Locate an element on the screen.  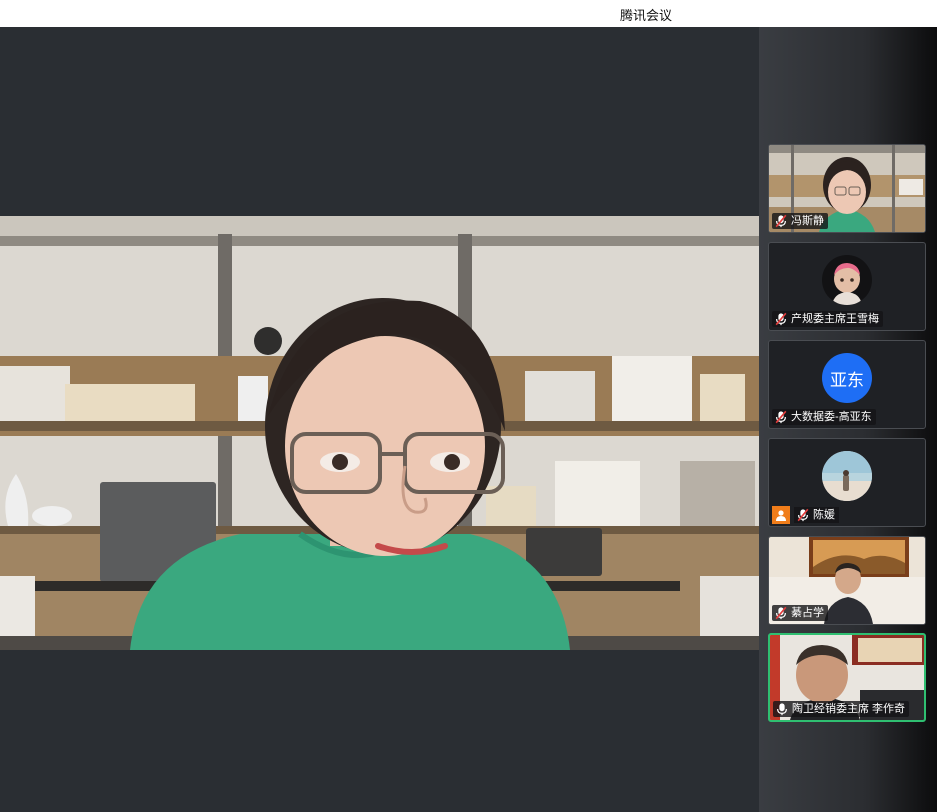
participant-name-label: 陈媛 is located at coordinates (805, 515).